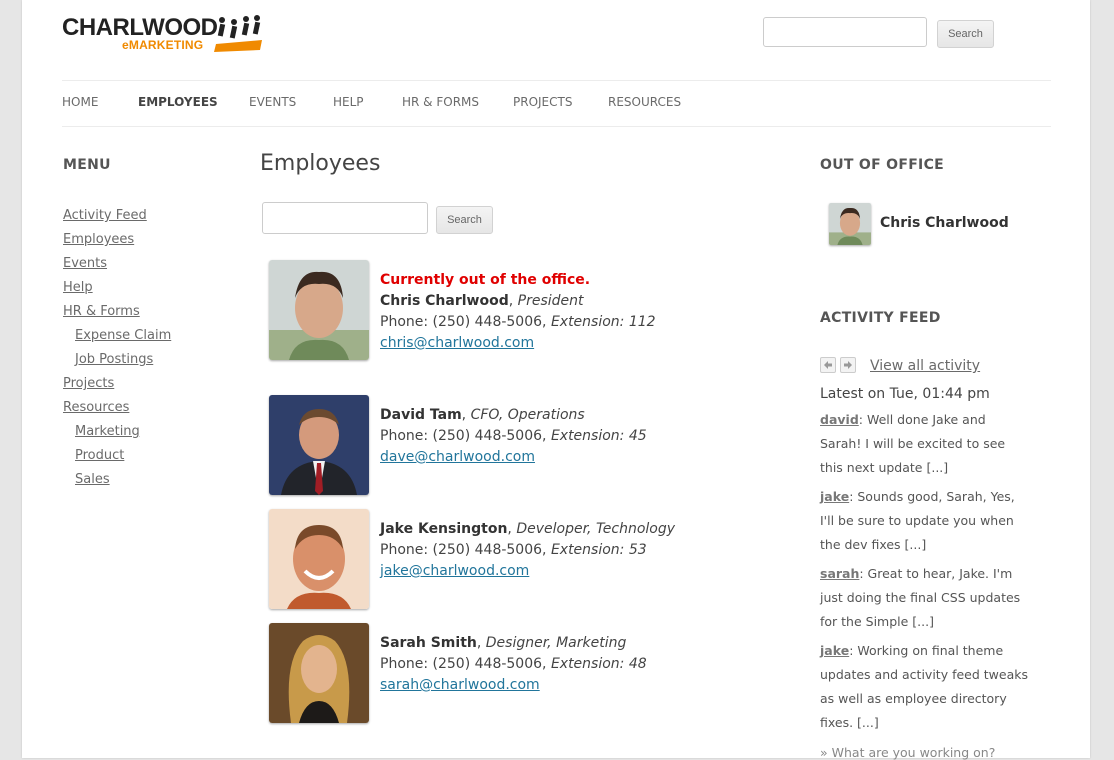  I want to click on menu-item-projects: Projects, so click(88, 383).